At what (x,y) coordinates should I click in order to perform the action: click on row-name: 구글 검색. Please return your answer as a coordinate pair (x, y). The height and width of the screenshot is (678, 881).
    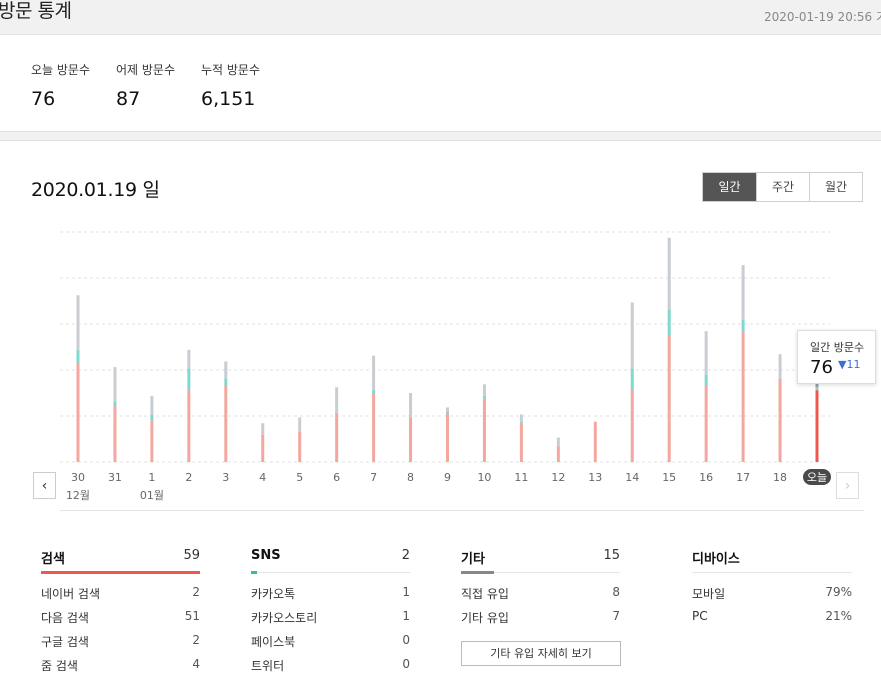
    Looking at the image, I should click on (65, 642).